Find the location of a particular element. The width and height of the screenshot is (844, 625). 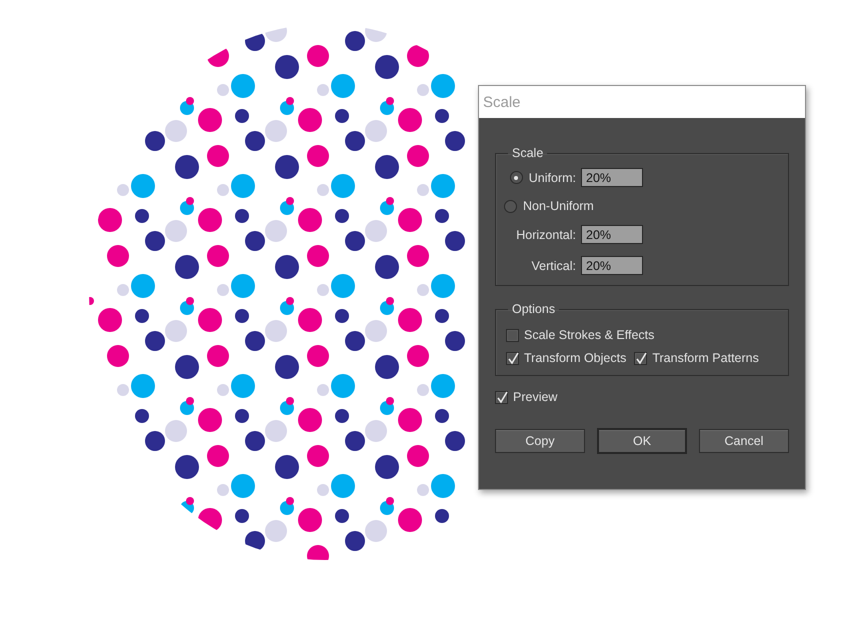

radio-label: Non-Uniform is located at coordinates (558, 206).